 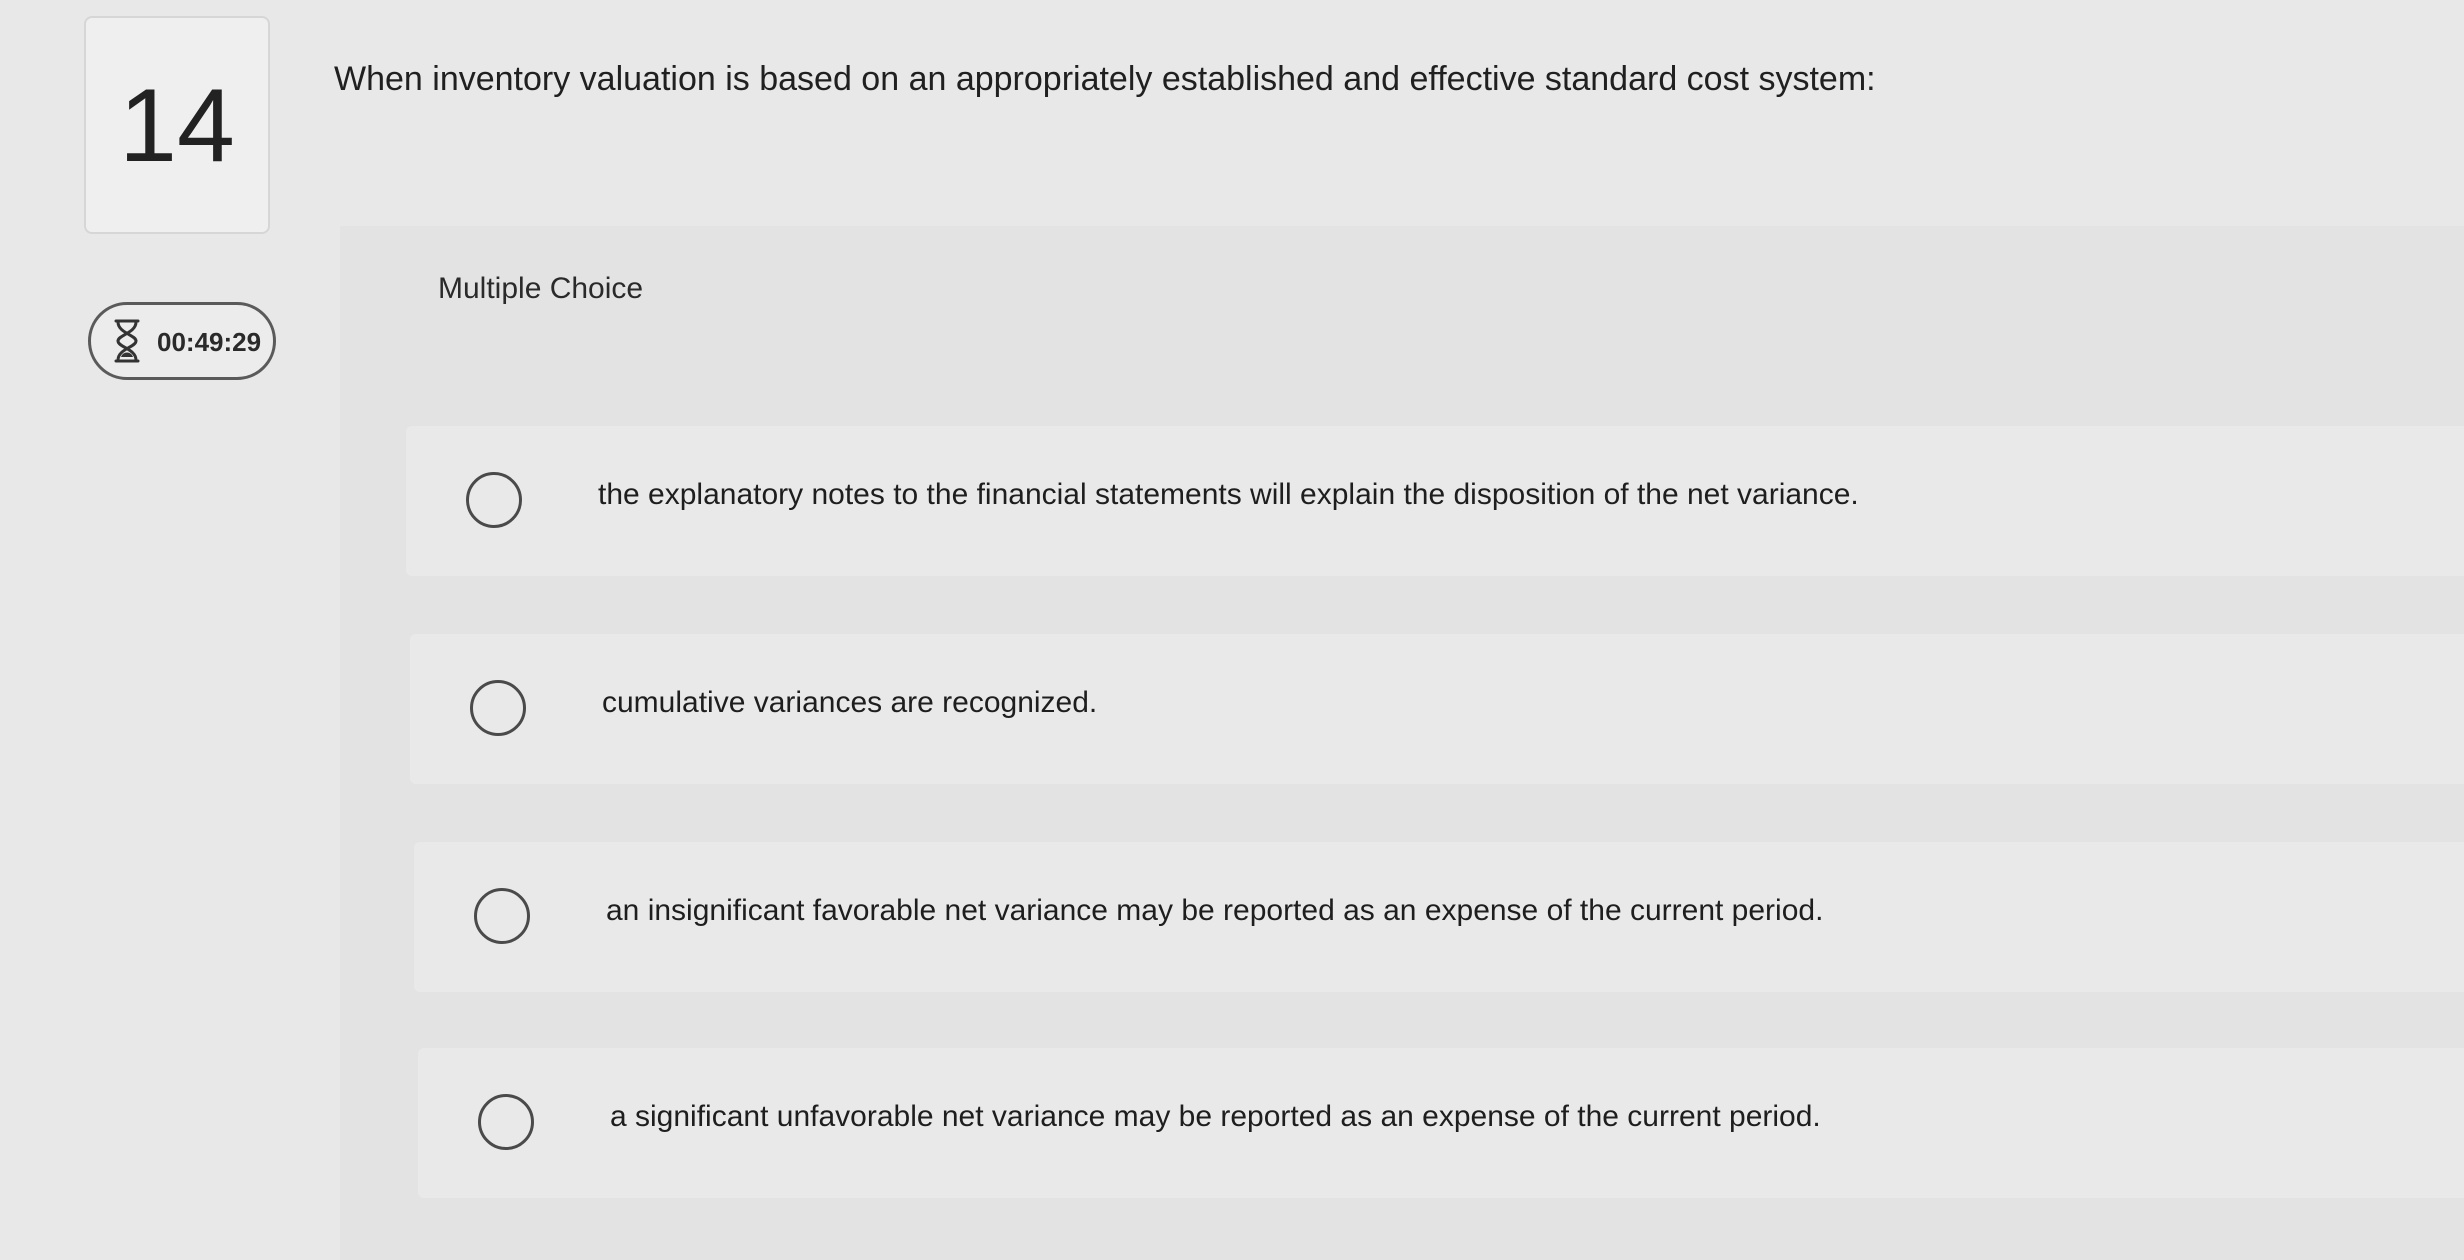 What do you see at coordinates (209, 342) in the screenshot?
I see `timer-text: 00:49:29` at bounding box center [209, 342].